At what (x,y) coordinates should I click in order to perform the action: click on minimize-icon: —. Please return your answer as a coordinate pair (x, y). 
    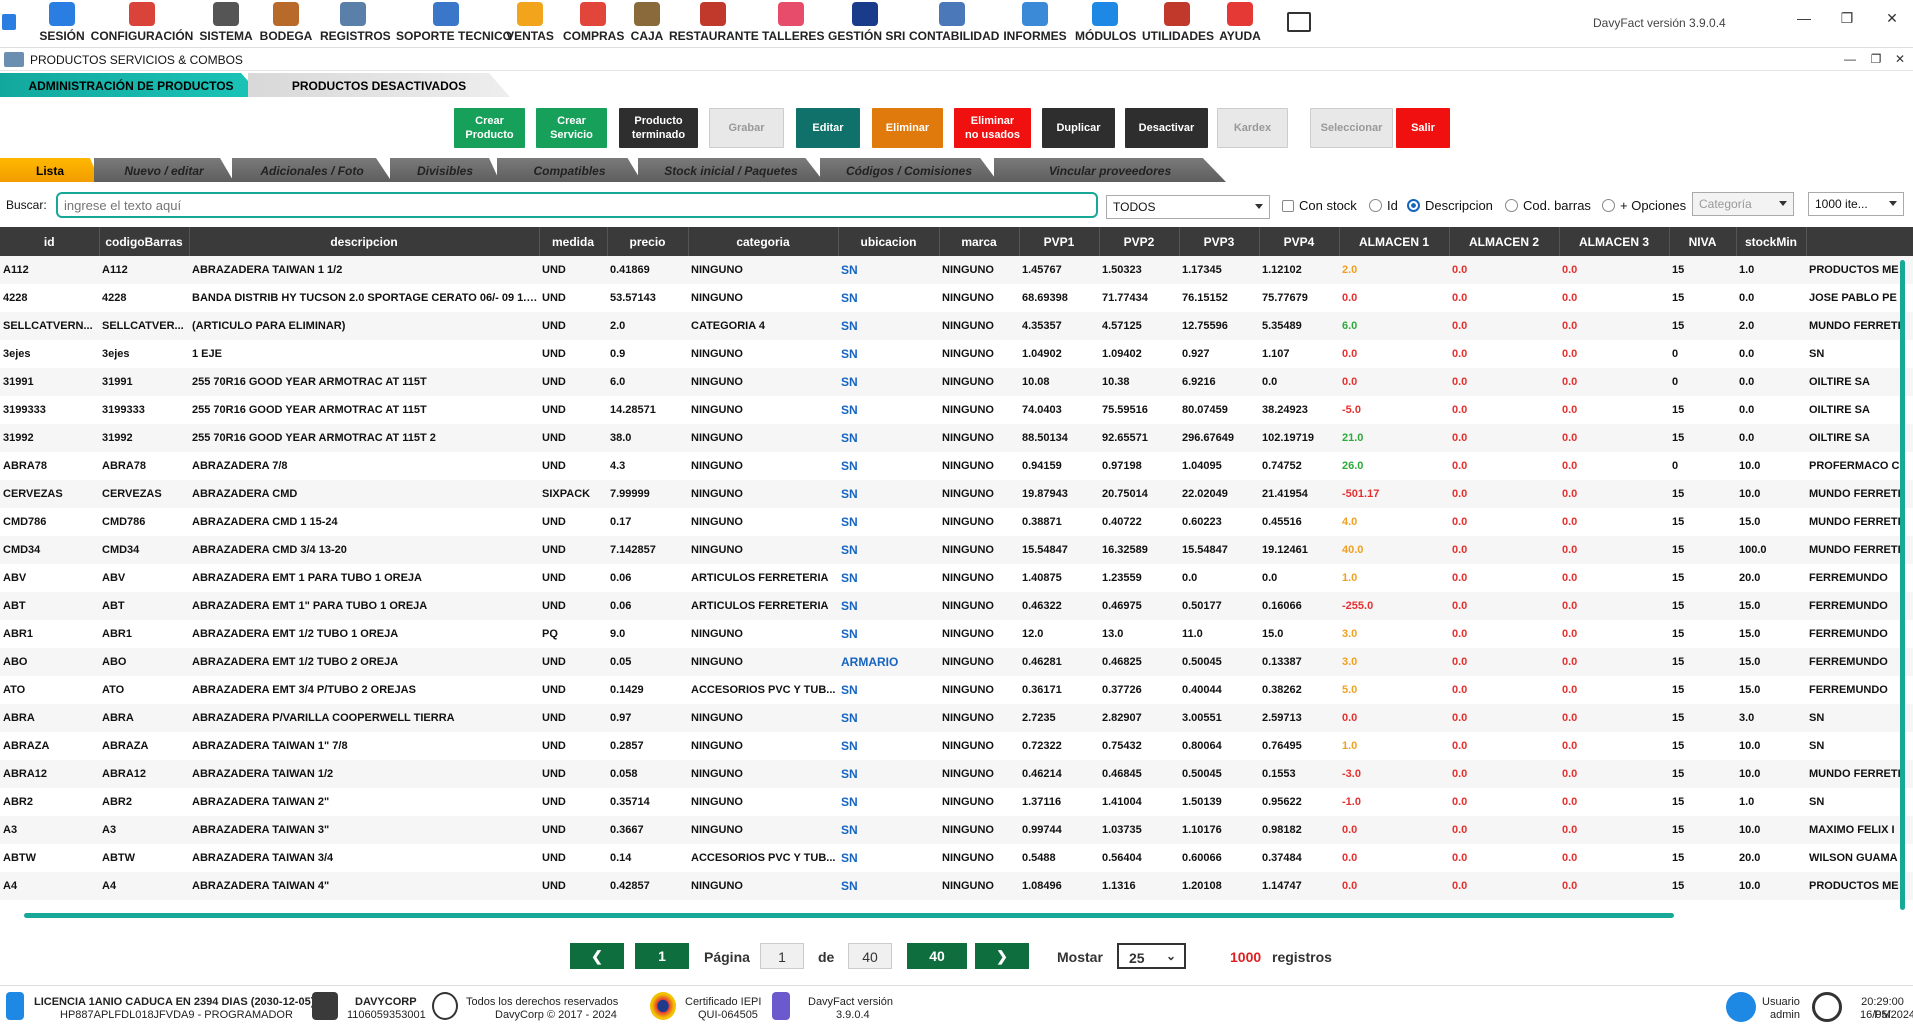
    Looking at the image, I should click on (1804, 18).